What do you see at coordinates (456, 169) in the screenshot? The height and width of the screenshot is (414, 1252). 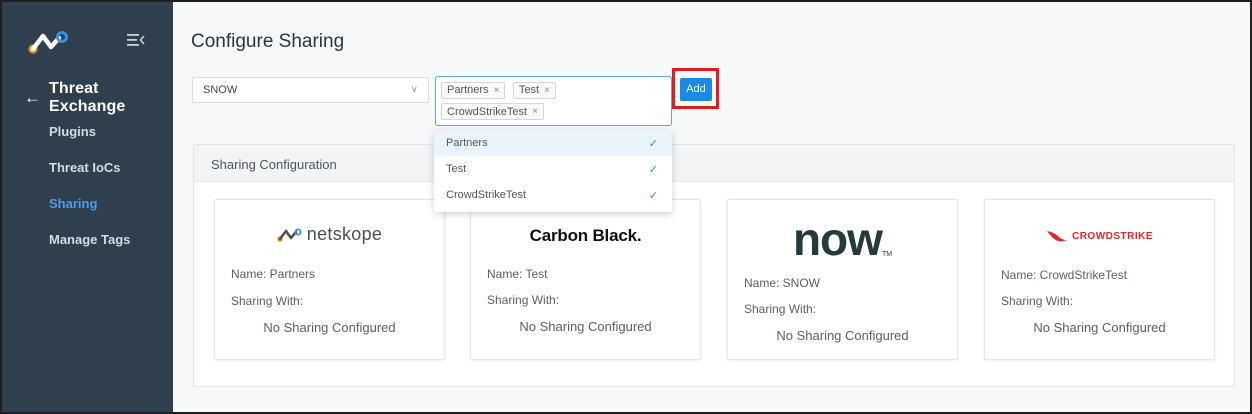 I see `option-label: Test` at bounding box center [456, 169].